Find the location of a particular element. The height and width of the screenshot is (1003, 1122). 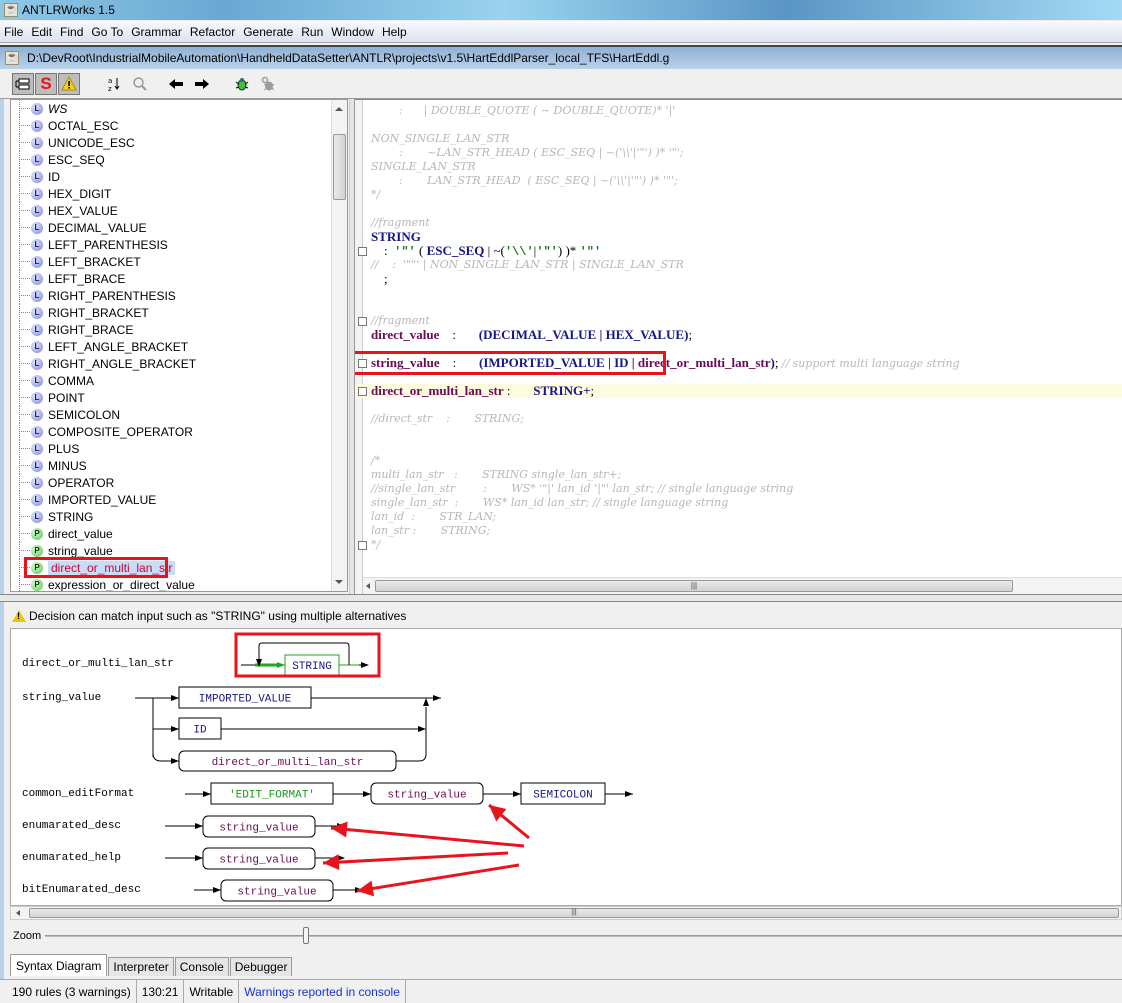

menu-edit: Edit is located at coordinates (41, 32).